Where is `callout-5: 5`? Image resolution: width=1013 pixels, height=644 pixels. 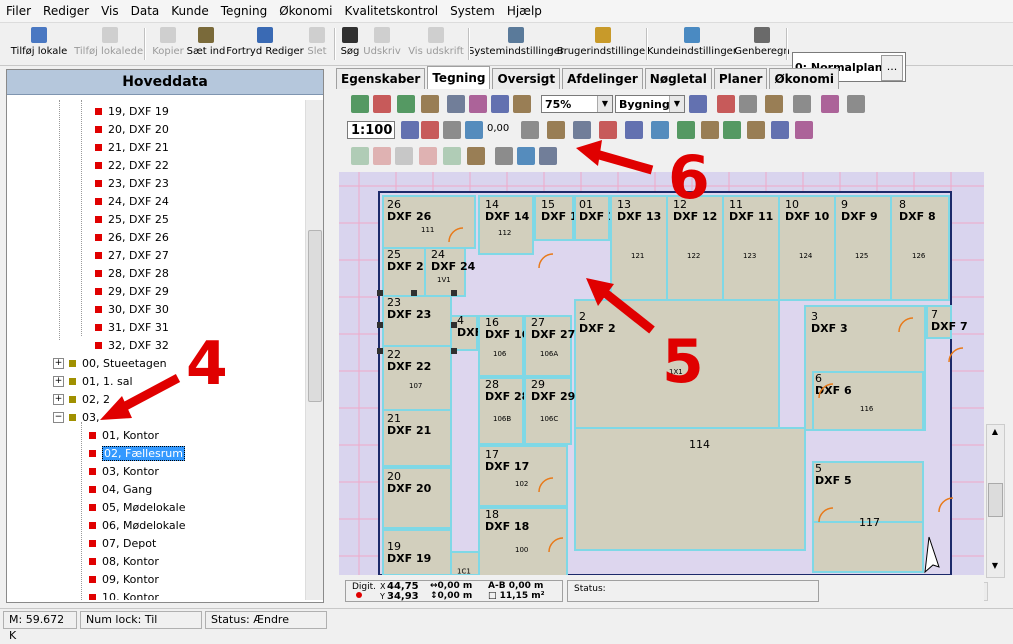 callout-5: 5 is located at coordinates (683, 362).